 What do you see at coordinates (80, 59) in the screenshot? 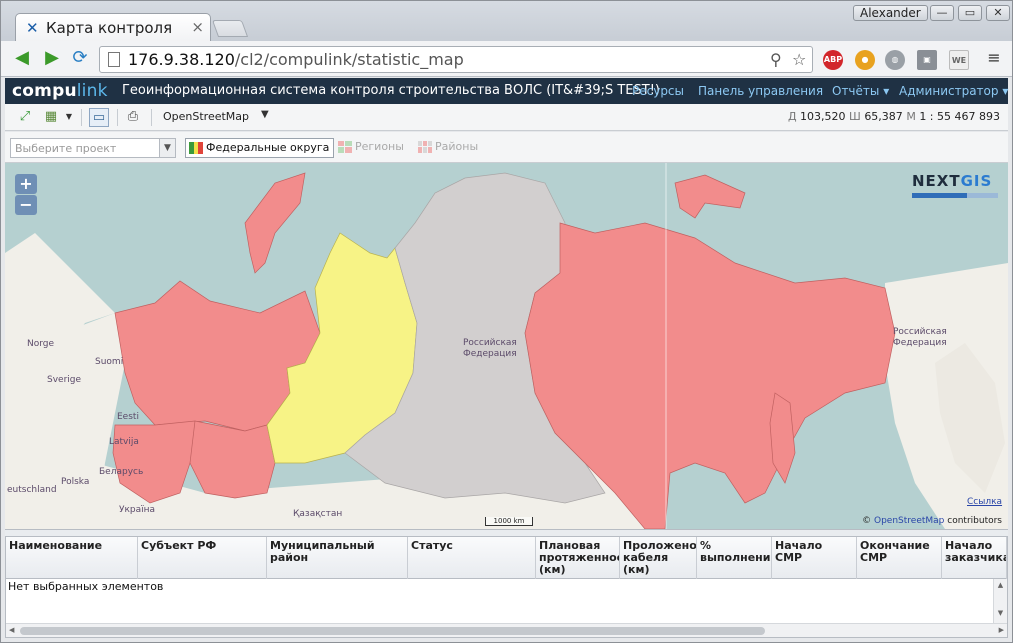
I see `reload-icon: ⟳` at bounding box center [80, 59].